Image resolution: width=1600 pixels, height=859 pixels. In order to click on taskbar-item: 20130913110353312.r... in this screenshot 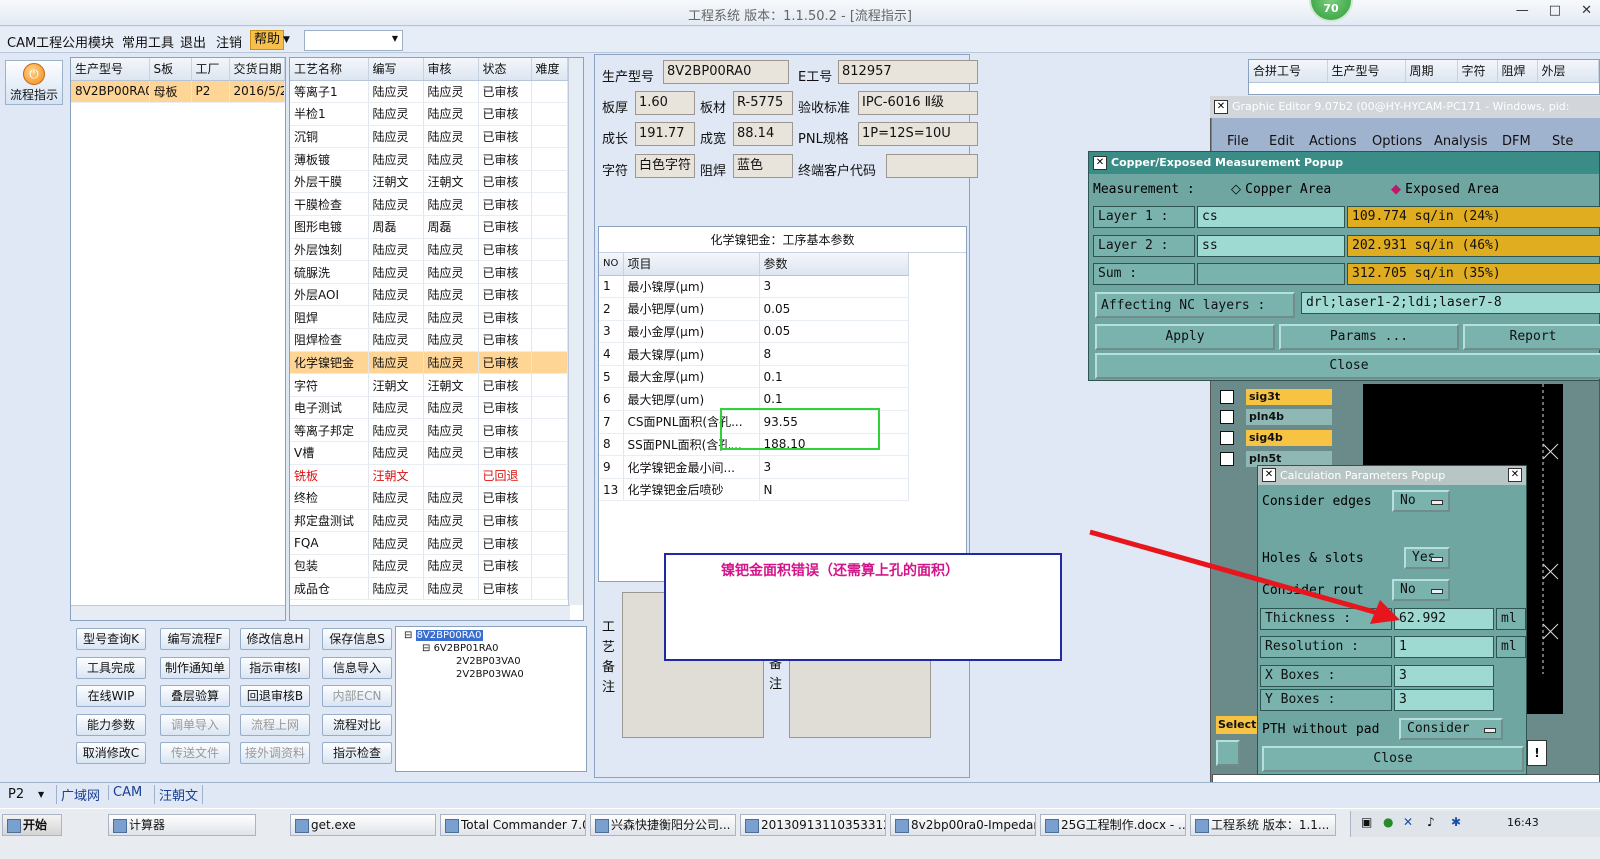, I will do `click(813, 825)`.